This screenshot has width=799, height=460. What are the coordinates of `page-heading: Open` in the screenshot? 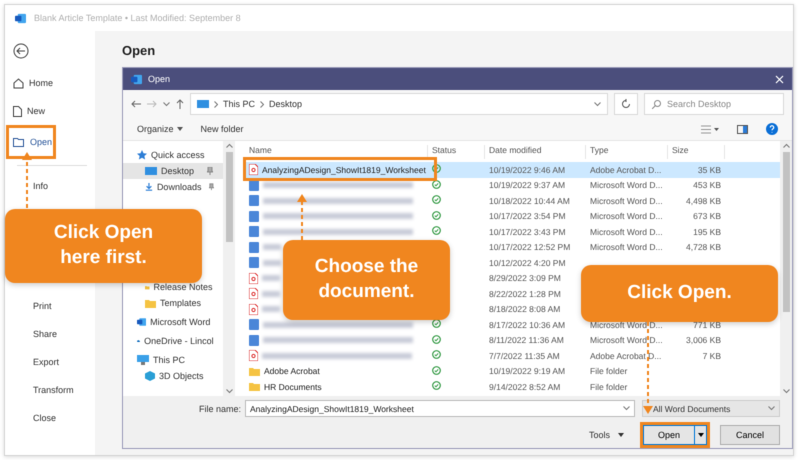 It's located at (139, 51).